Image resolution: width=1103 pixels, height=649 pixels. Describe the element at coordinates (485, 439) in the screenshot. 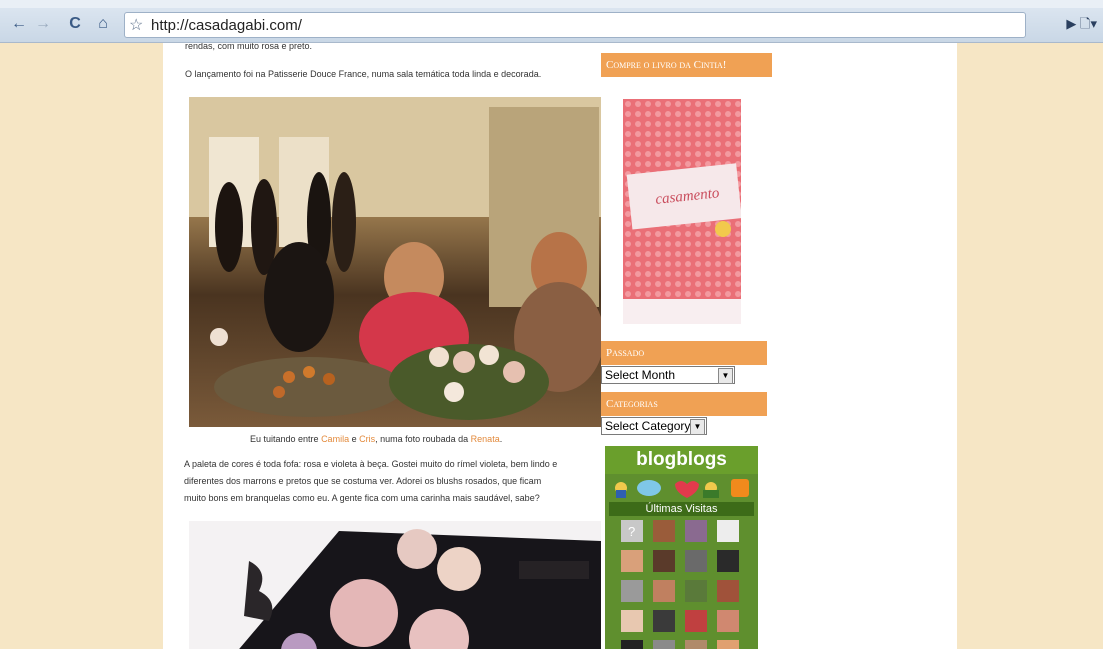

I see `caption-link-renata: Renata` at that location.